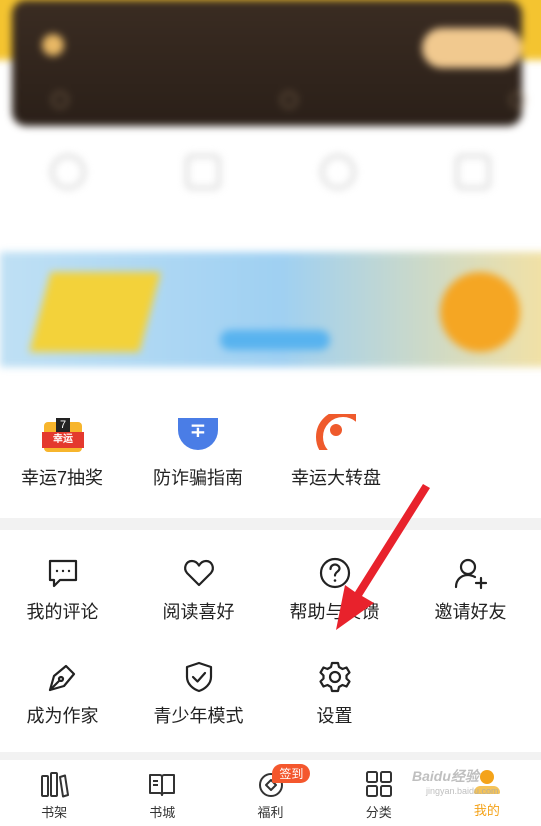  I want to click on bookshelf-icon, so click(55, 785).